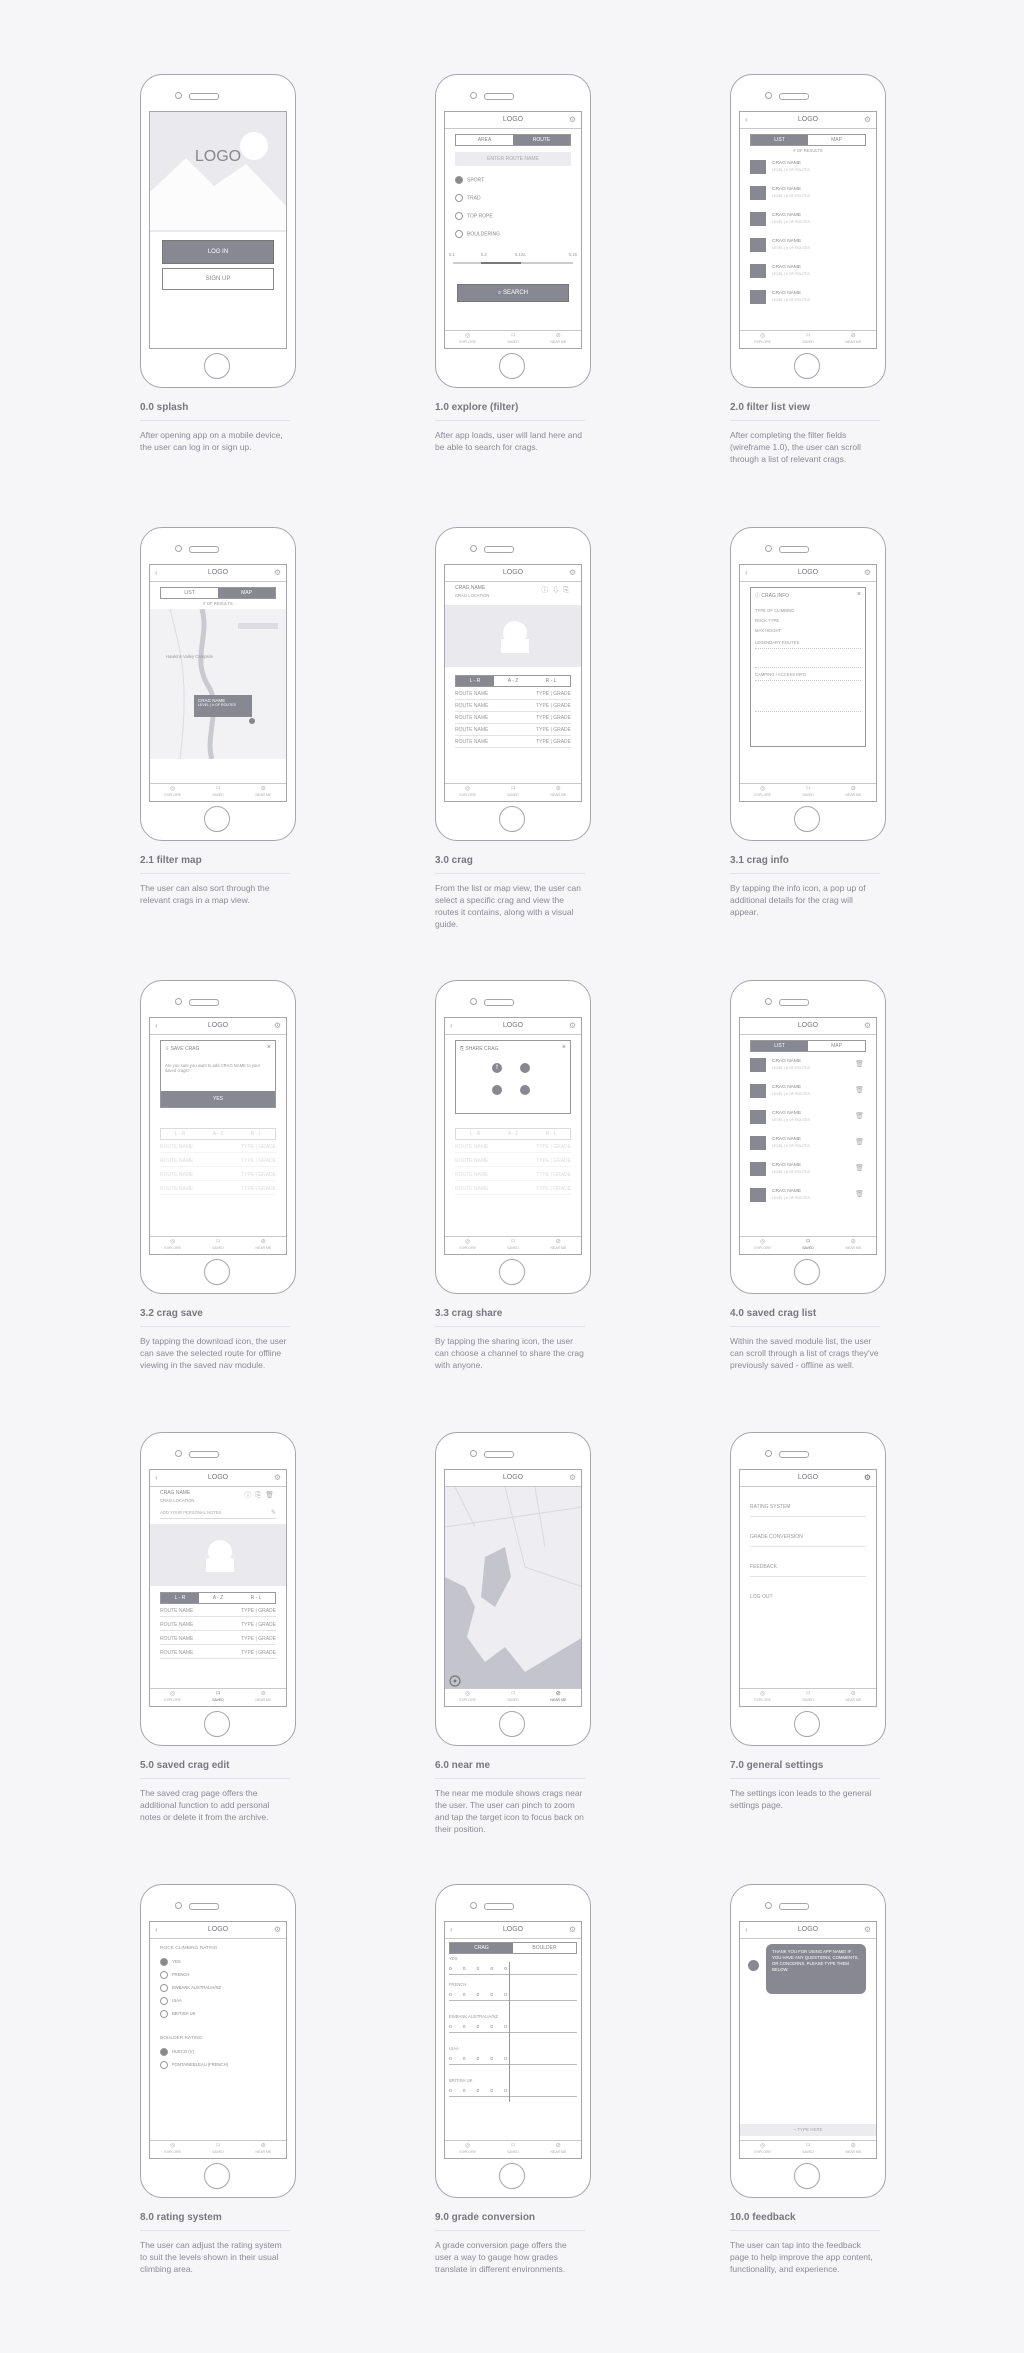  I want to click on list-item: CRAG NAME LEVEL | # OF ROUTES, so click(808, 298).